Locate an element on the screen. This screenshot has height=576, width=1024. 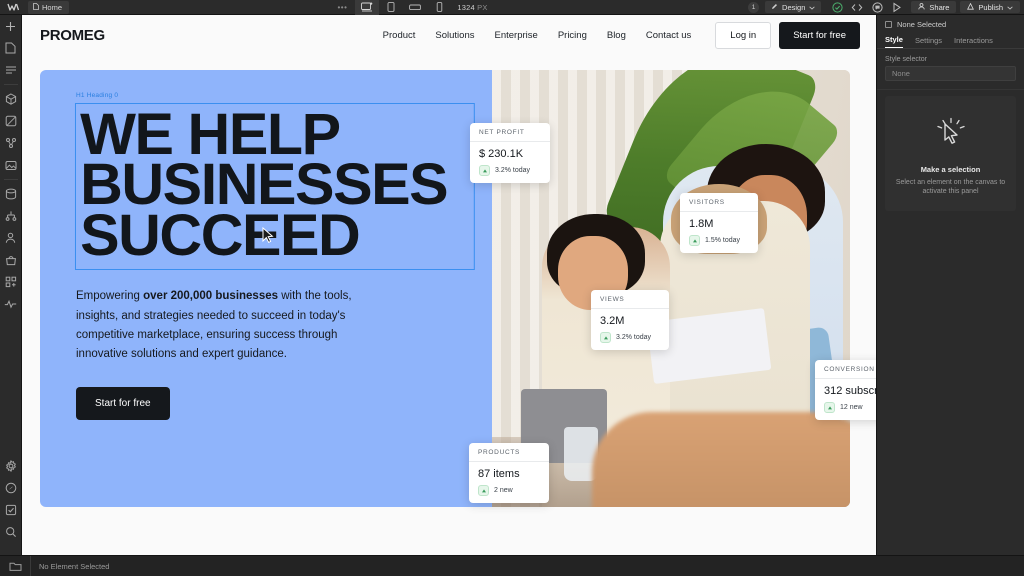
stat-card-delta: 1.5% today is located at coordinates (723, 240).